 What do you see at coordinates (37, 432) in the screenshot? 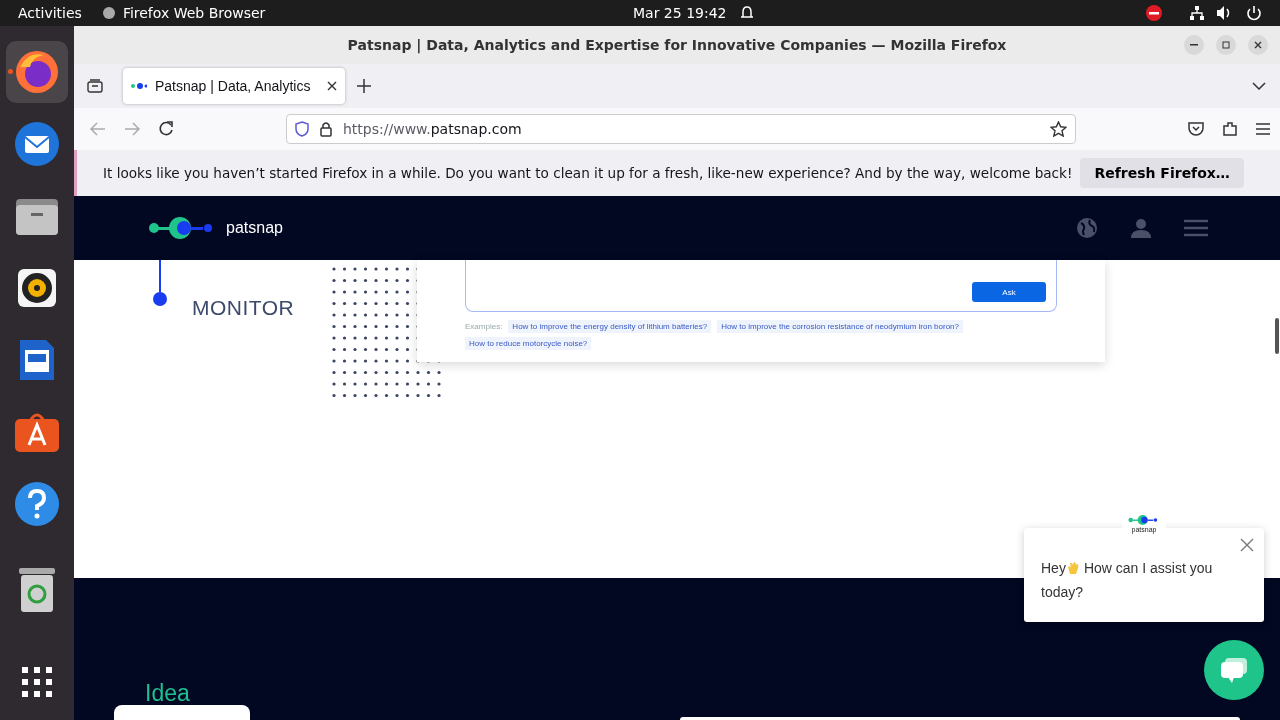
I see `shopping-bag-icon` at bounding box center [37, 432].